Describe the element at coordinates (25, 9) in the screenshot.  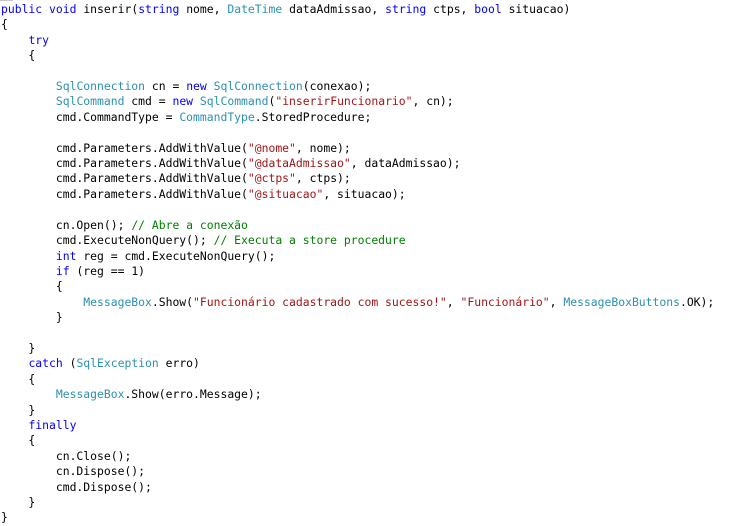
I see `code-token: public` at that location.